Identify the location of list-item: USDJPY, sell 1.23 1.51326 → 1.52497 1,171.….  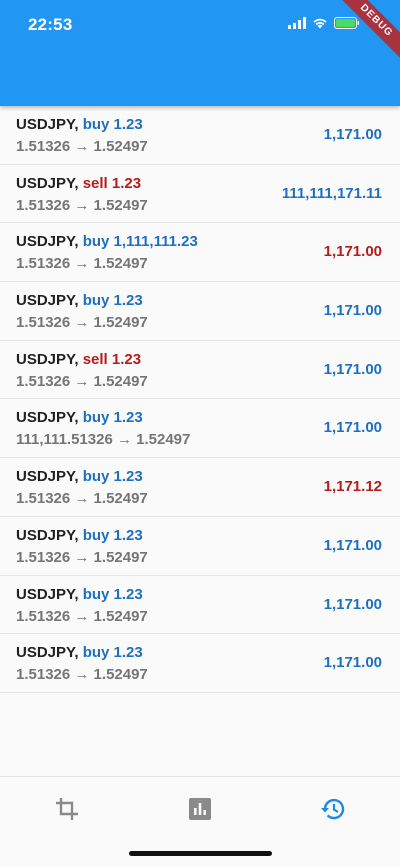
(200, 370).